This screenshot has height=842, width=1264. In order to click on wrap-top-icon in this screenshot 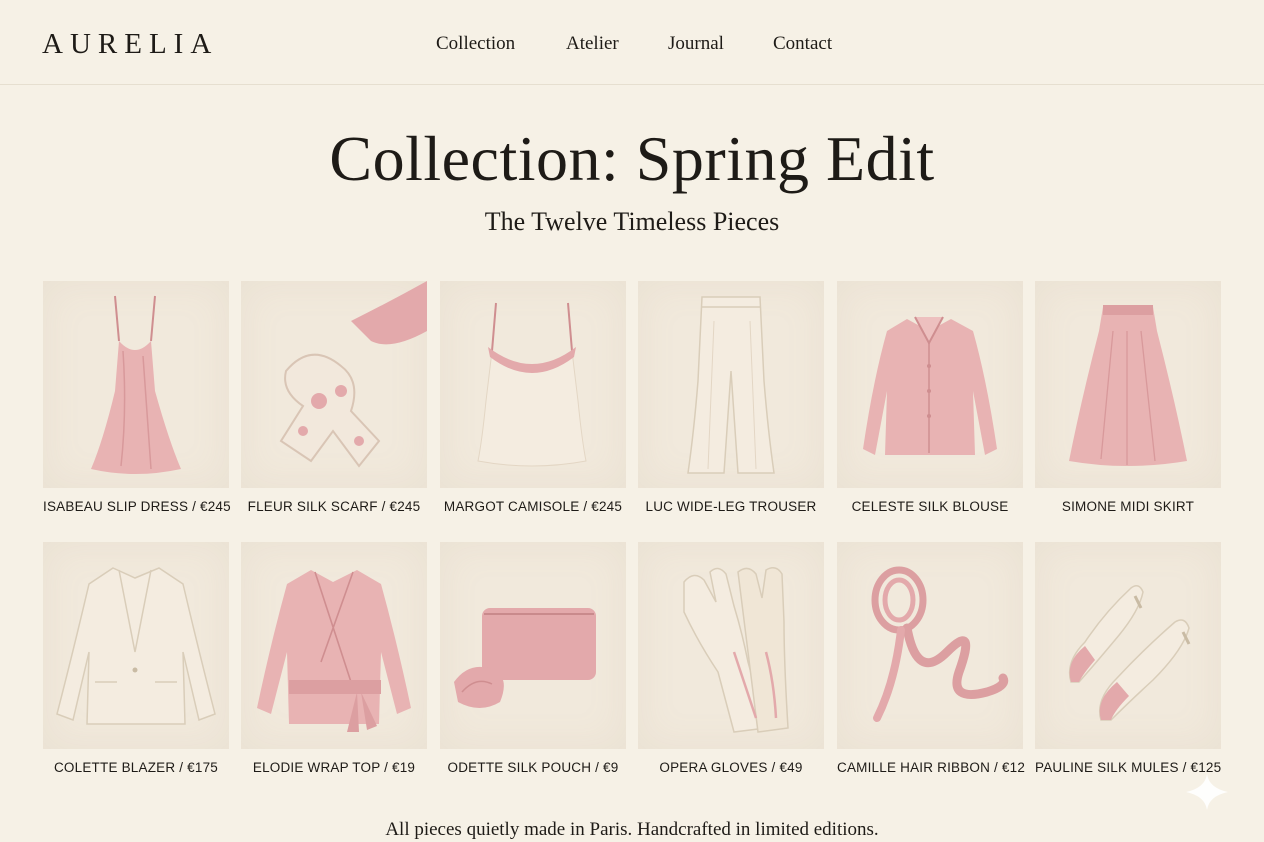, I will do `click(334, 651)`.